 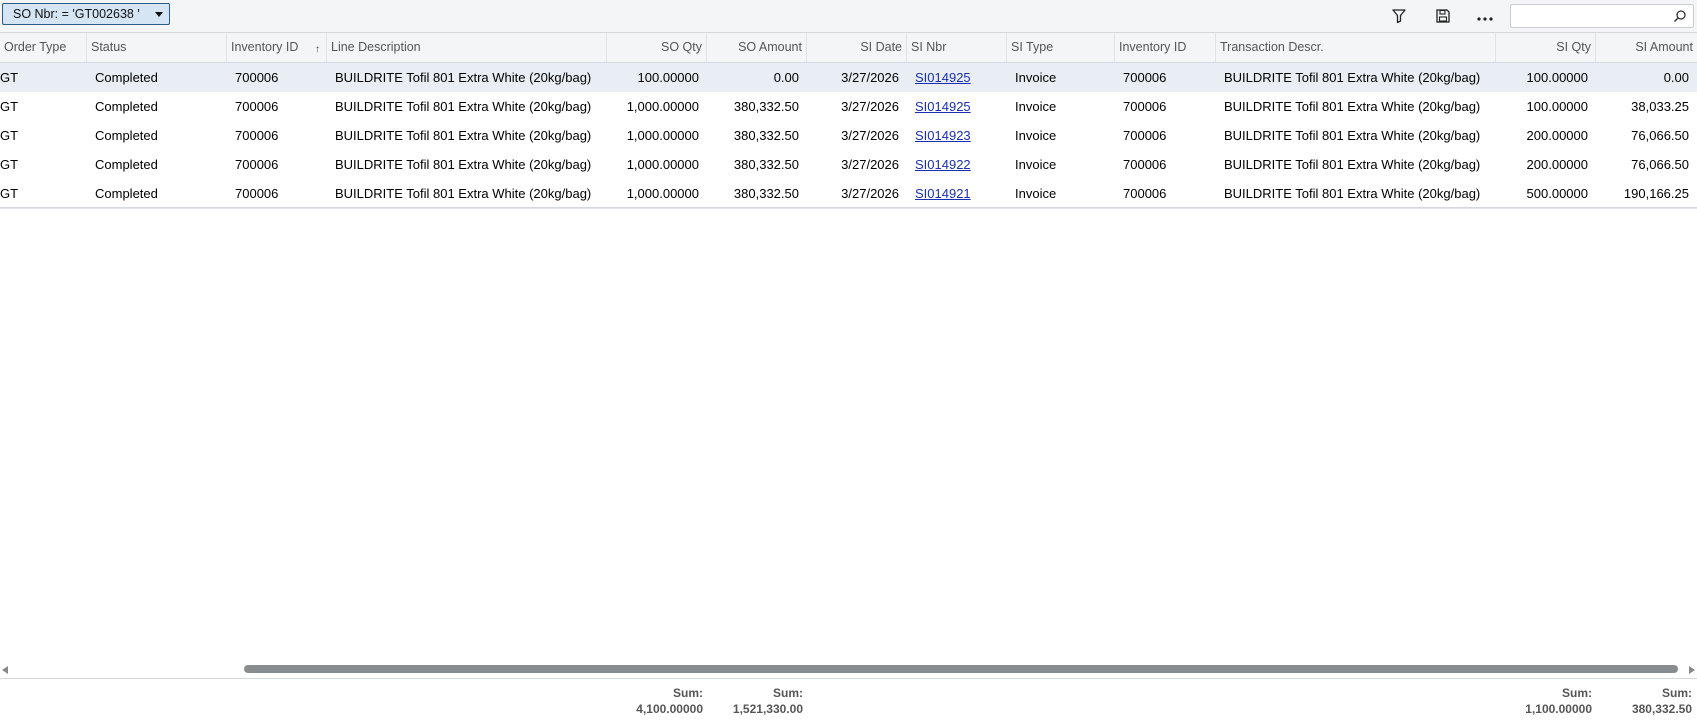 I want to click on cell-si-amount: 190,166.25, so click(x=1656, y=193).